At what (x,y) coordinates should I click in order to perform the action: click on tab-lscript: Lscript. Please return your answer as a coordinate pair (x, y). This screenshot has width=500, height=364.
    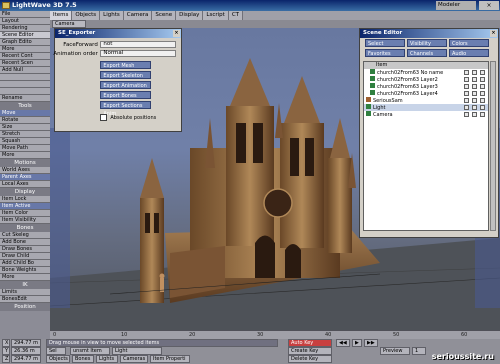
    Looking at the image, I should click on (216, 15).